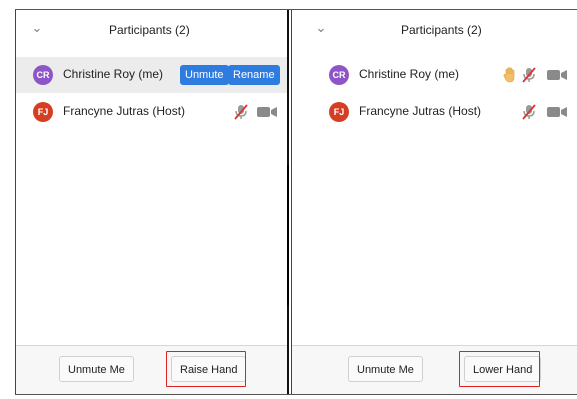 This screenshot has height=399, width=577. What do you see at coordinates (296, 394) in the screenshot?
I see `frame-bottom-border` at bounding box center [296, 394].